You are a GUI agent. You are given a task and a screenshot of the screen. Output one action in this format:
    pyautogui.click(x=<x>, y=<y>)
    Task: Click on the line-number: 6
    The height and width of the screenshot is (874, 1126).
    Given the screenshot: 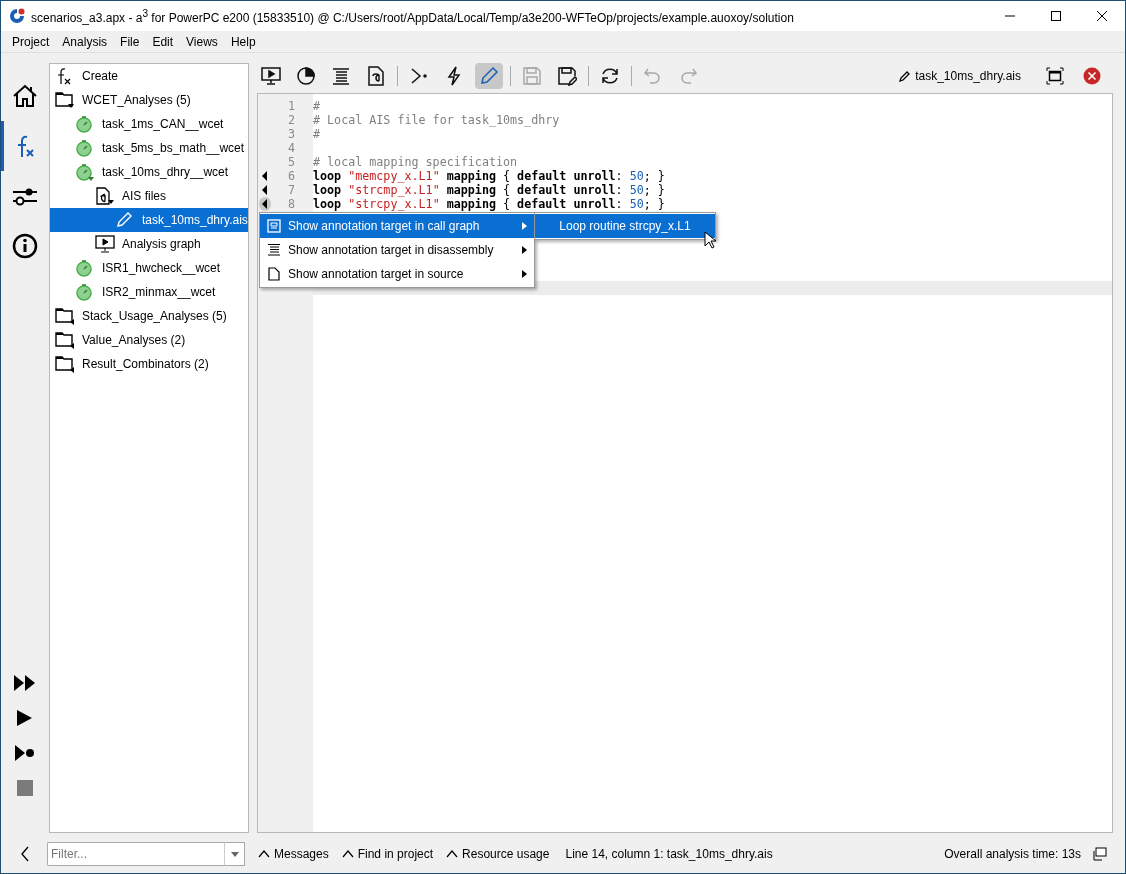 What is the action you would take?
    pyautogui.click(x=290, y=176)
    